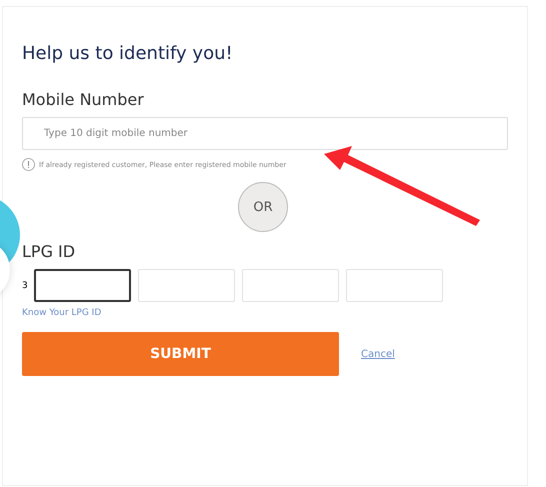  What do you see at coordinates (24, 285) in the screenshot?
I see `prefix-digit: 3` at bounding box center [24, 285].